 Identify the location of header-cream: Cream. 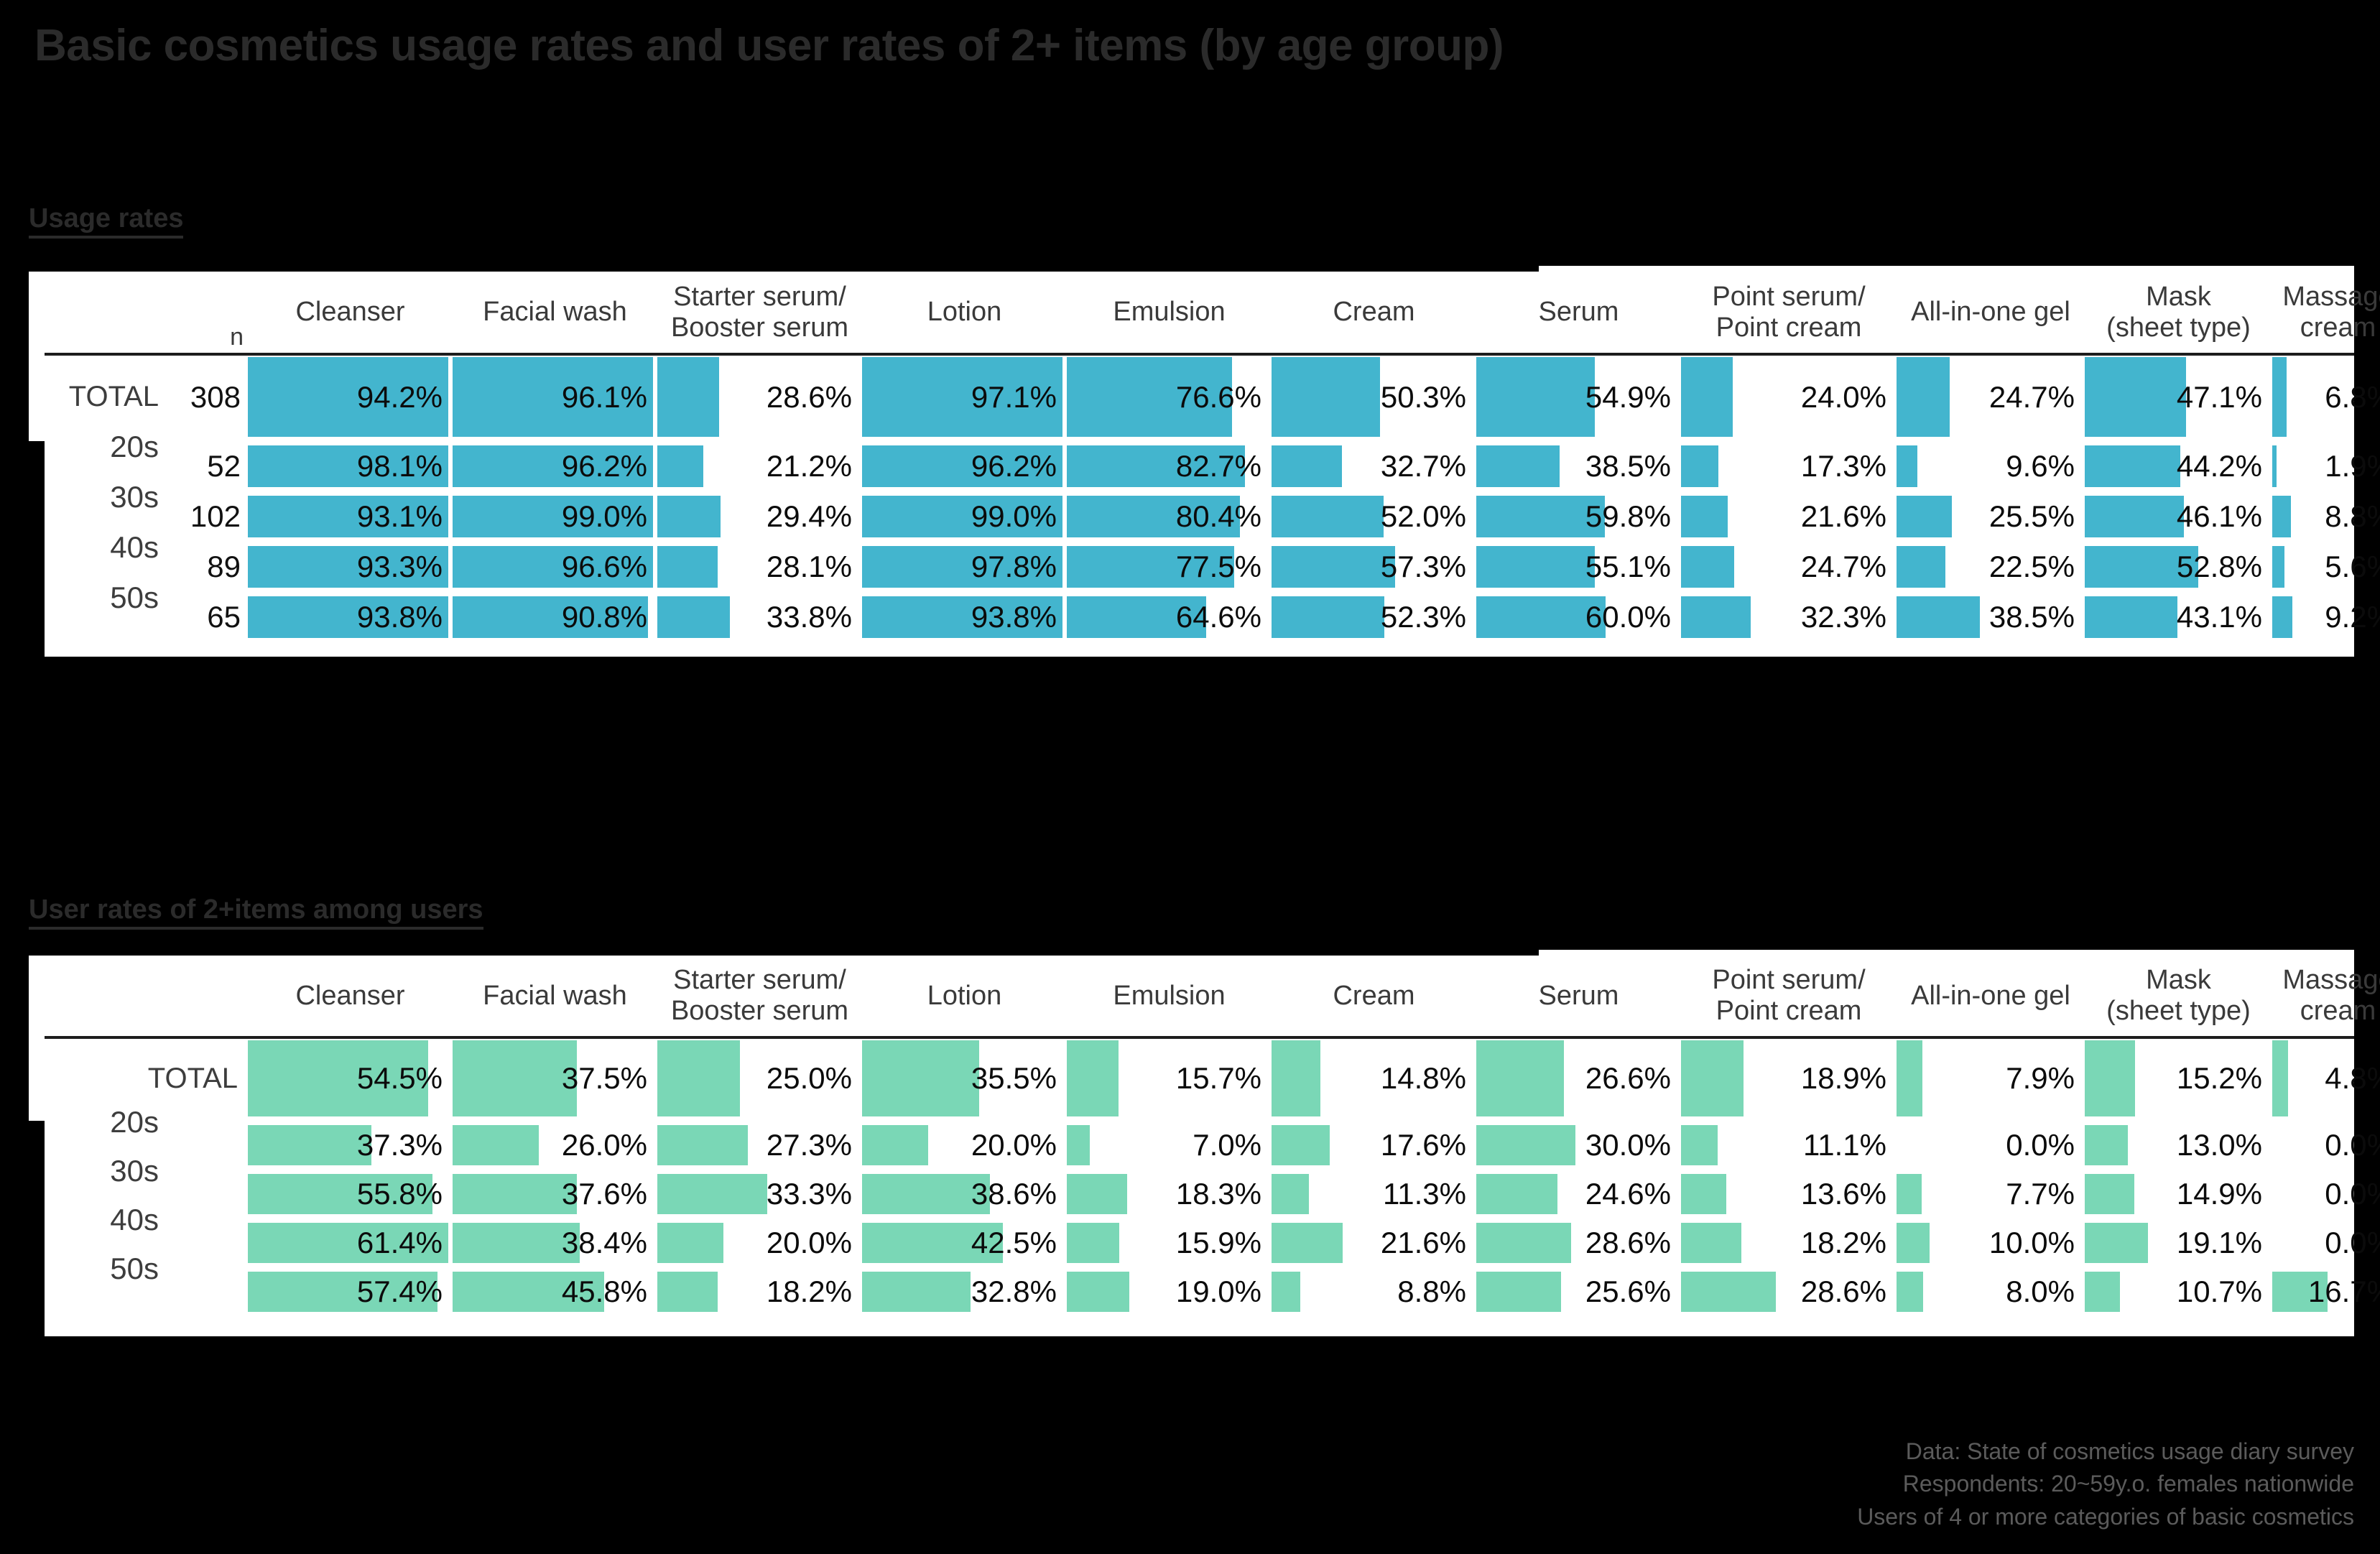
(1374, 312).